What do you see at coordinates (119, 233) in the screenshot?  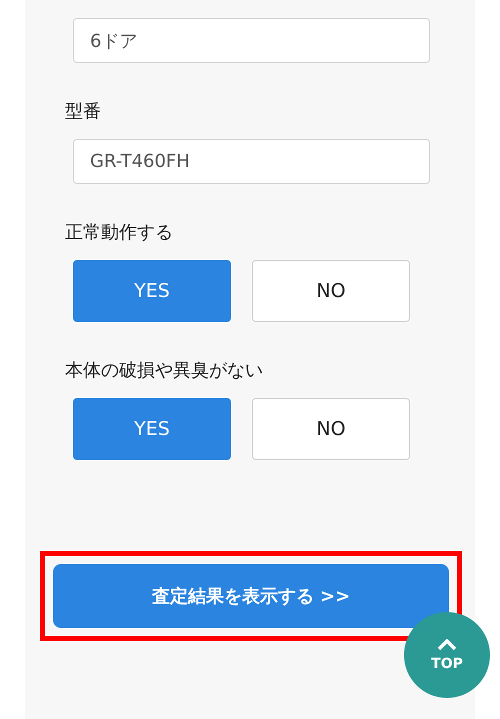 I see `question-label: 正常動作する` at bounding box center [119, 233].